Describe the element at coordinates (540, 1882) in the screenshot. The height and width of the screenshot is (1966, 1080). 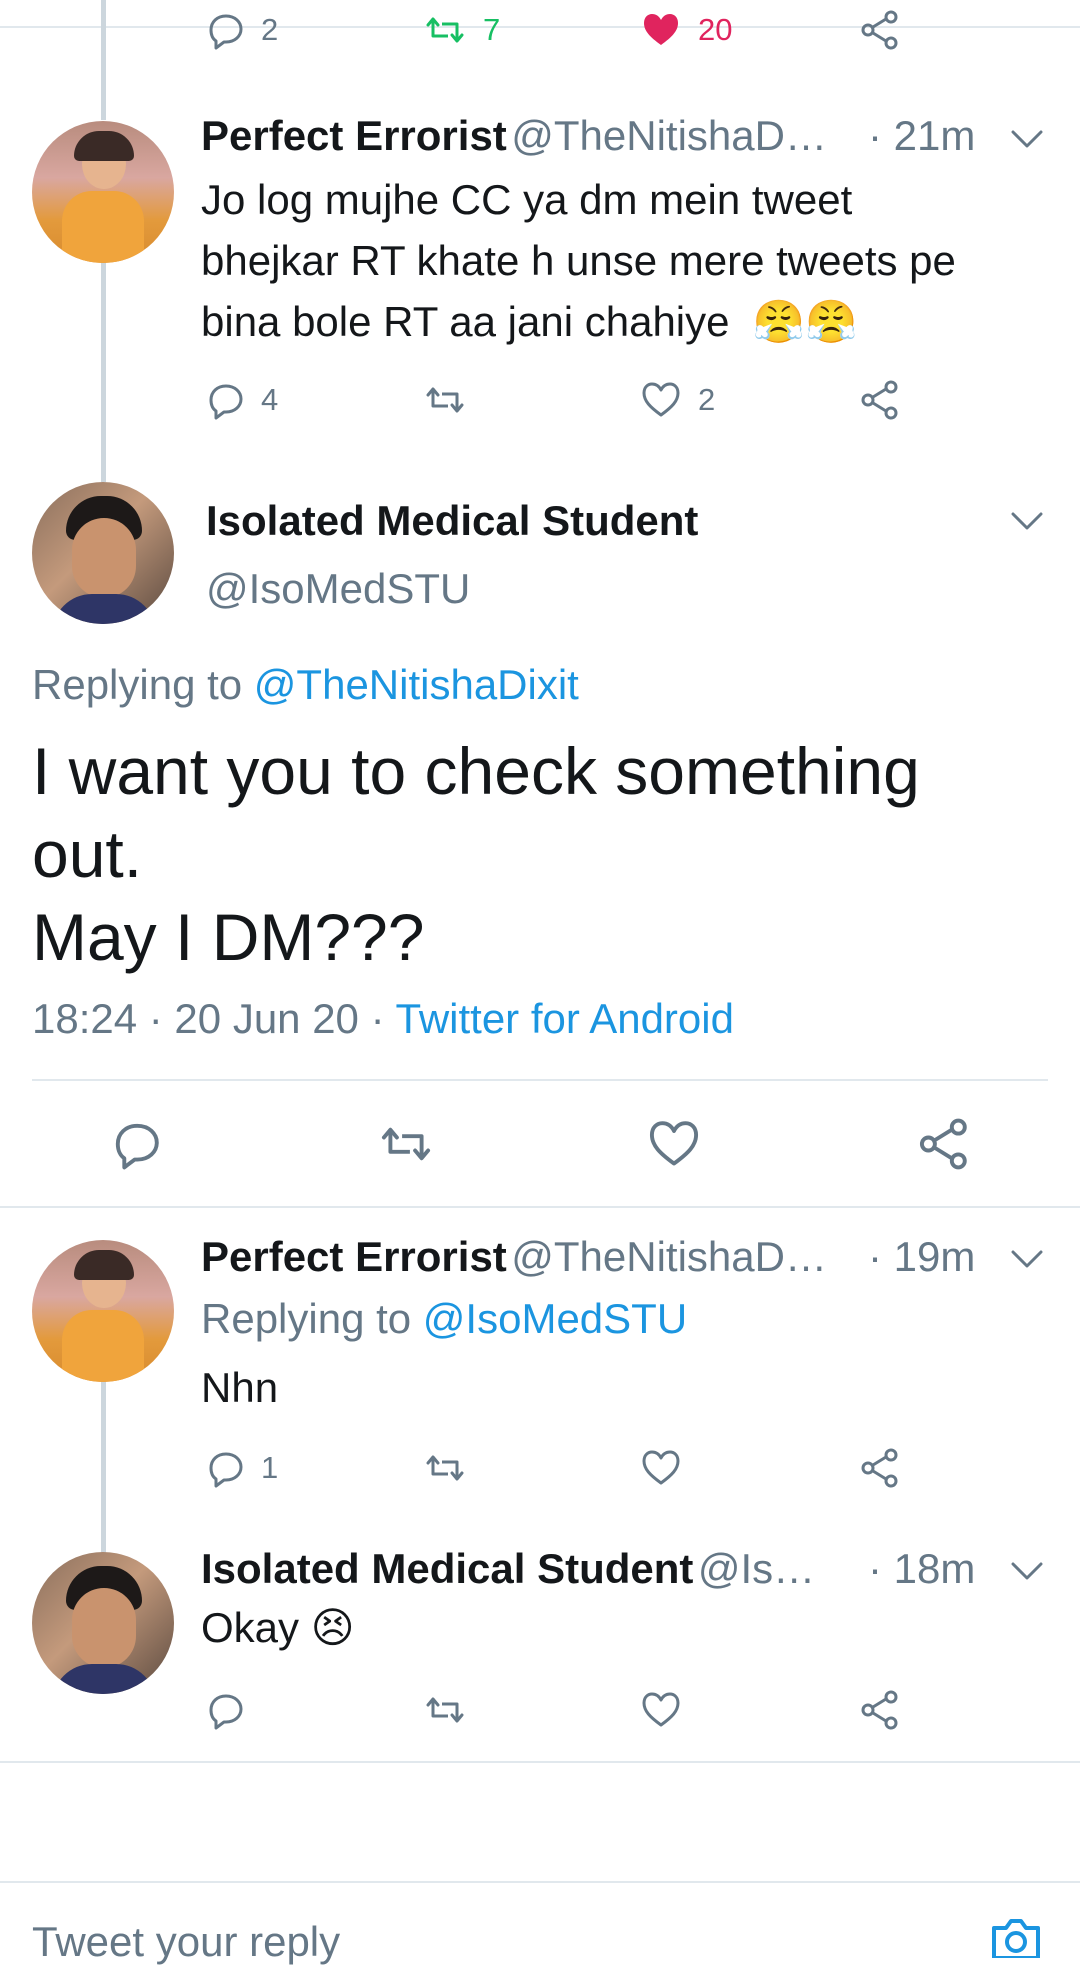
I see `composer-divider` at that location.